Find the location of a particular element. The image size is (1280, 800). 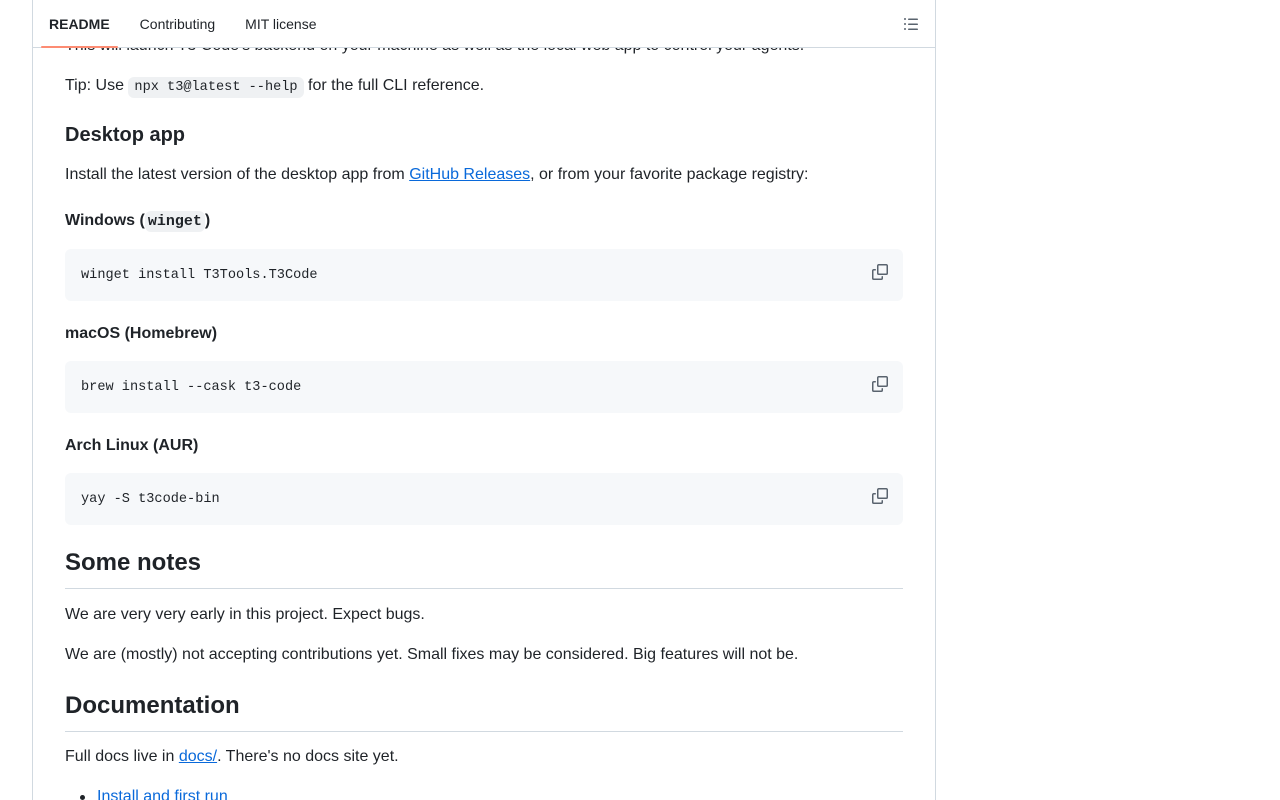

macos-command: brew install --cask t3-code is located at coordinates (191, 387).